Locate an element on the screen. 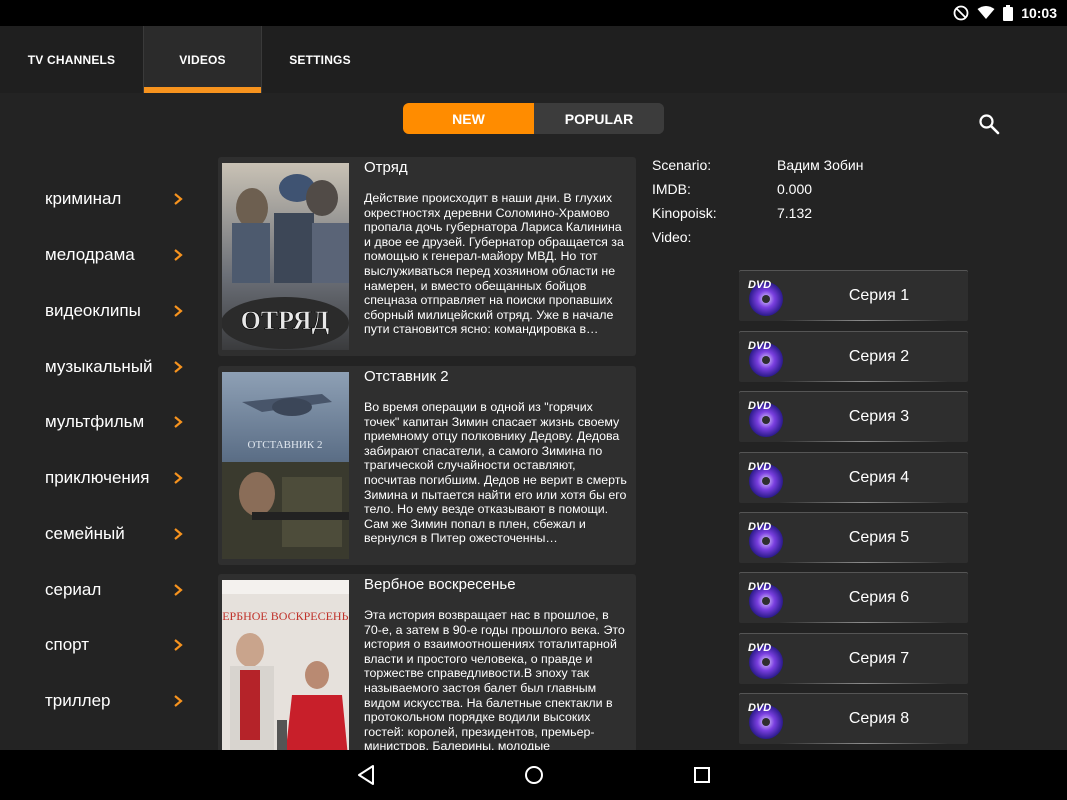  episode-button: DVD Серия 4 is located at coordinates (853, 477).